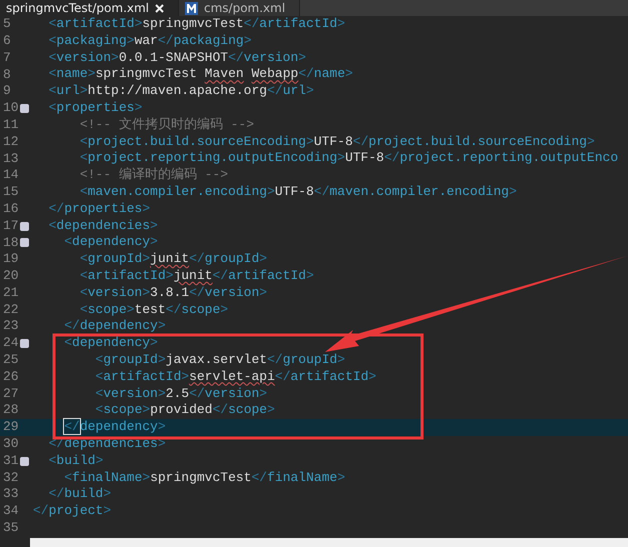 Image resolution: width=628 pixels, height=547 pixels. I want to click on line-number: 28, so click(11, 410).